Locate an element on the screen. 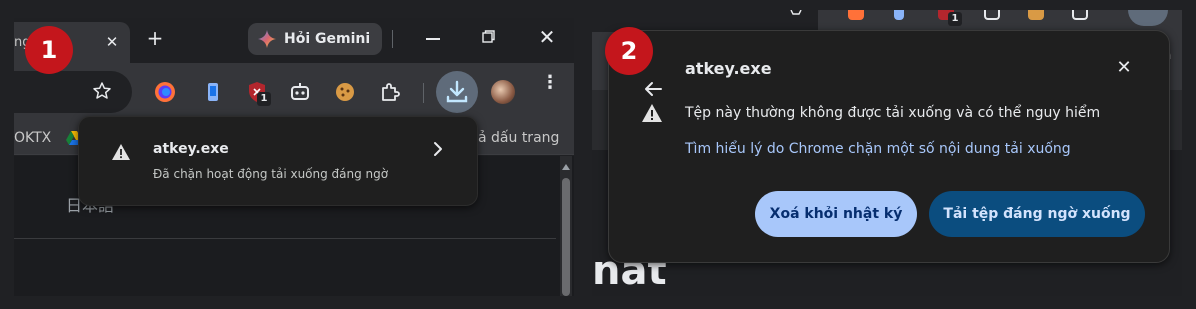  ask-gemini-label: Hỏi Gemini is located at coordinates (327, 39).